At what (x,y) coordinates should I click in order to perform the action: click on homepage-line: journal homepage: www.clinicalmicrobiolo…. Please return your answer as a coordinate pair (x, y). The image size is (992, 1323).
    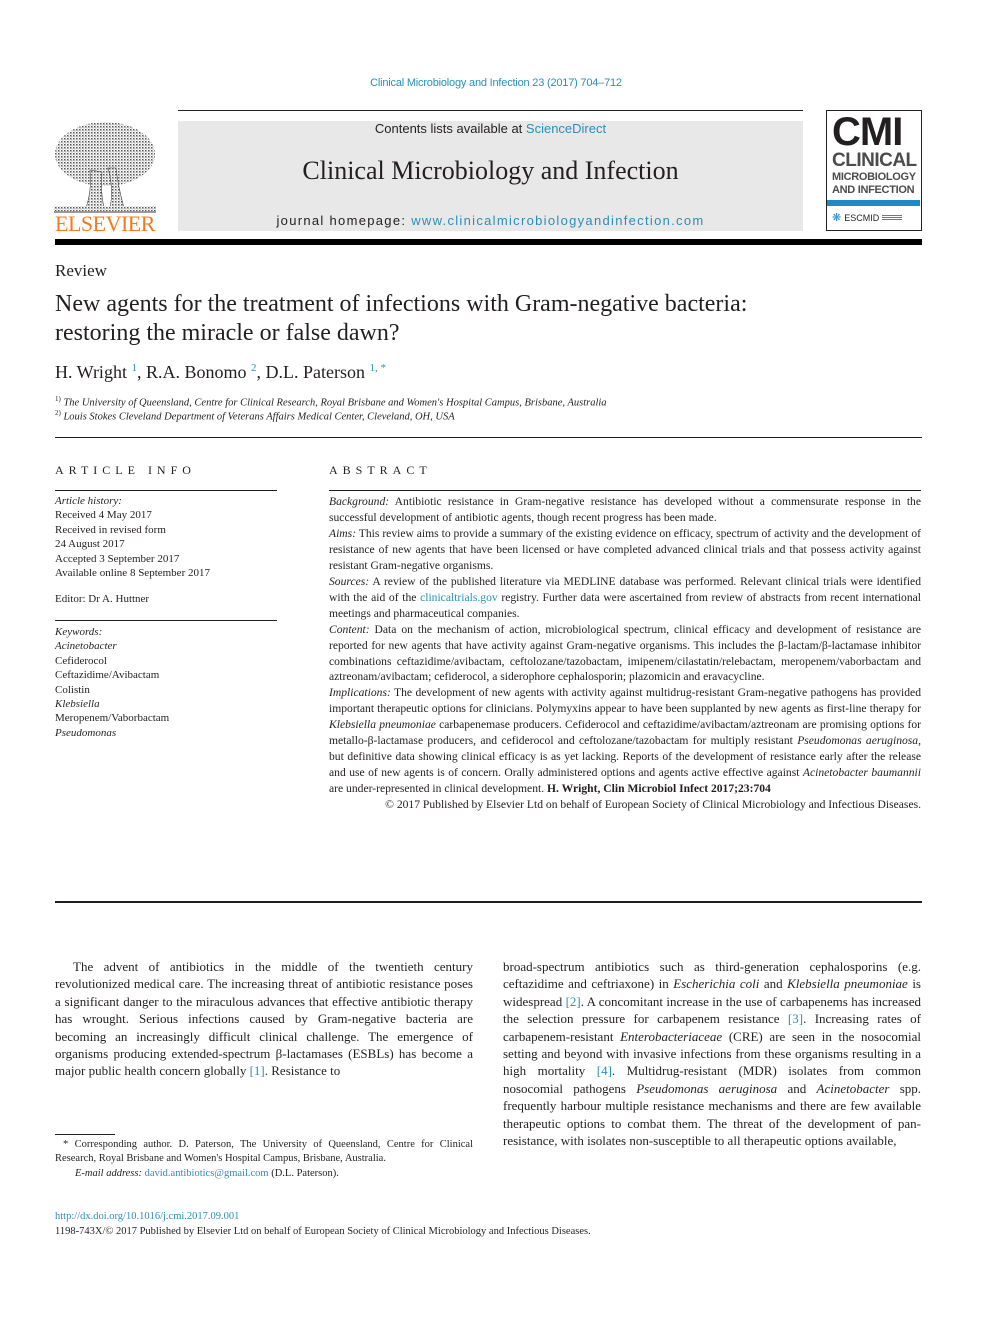
    Looking at the image, I should click on (490, 220).